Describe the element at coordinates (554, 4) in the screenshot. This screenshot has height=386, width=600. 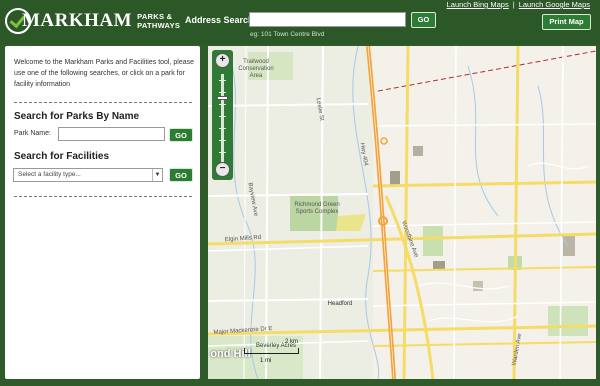
I see `launch-google-maps-link: Launch Google Maps` at that location.